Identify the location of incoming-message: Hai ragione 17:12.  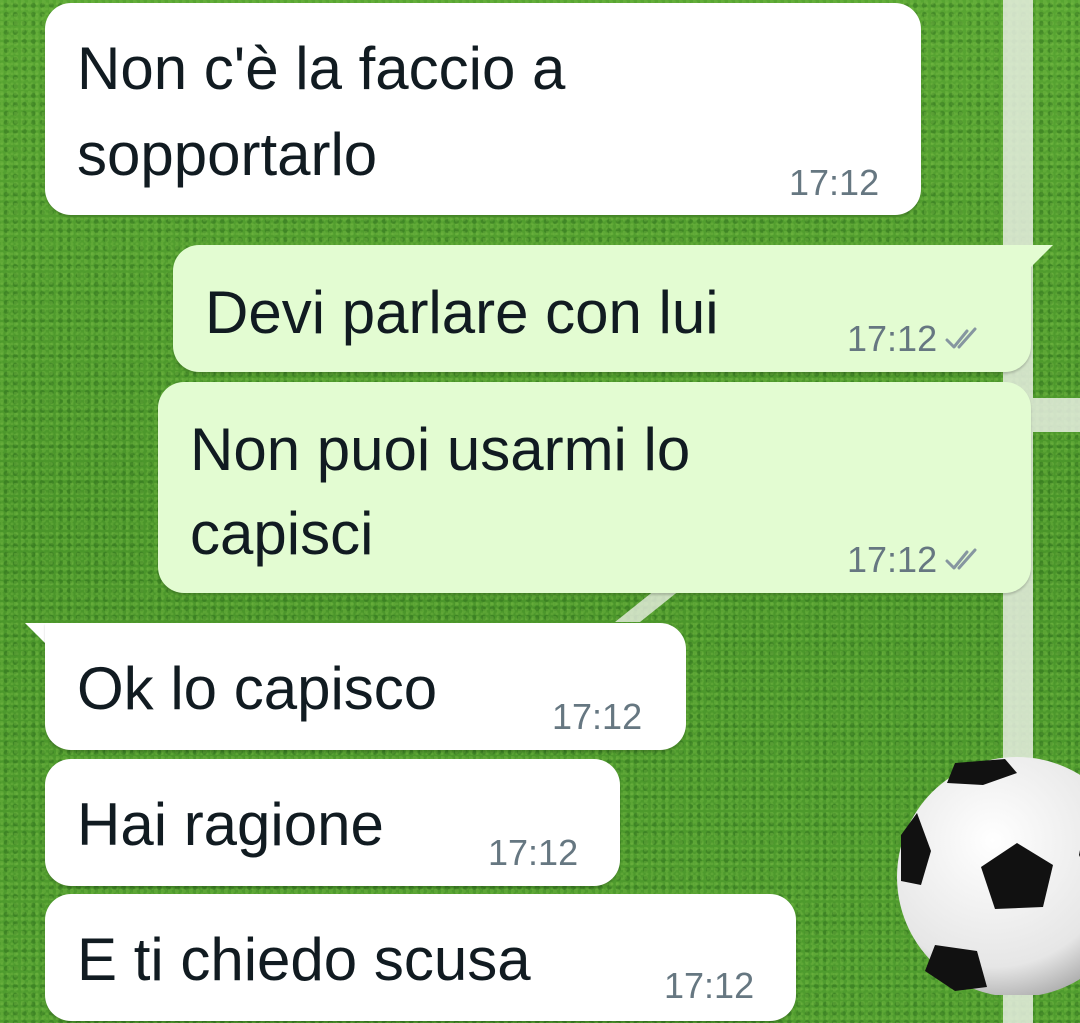
(332, 822).